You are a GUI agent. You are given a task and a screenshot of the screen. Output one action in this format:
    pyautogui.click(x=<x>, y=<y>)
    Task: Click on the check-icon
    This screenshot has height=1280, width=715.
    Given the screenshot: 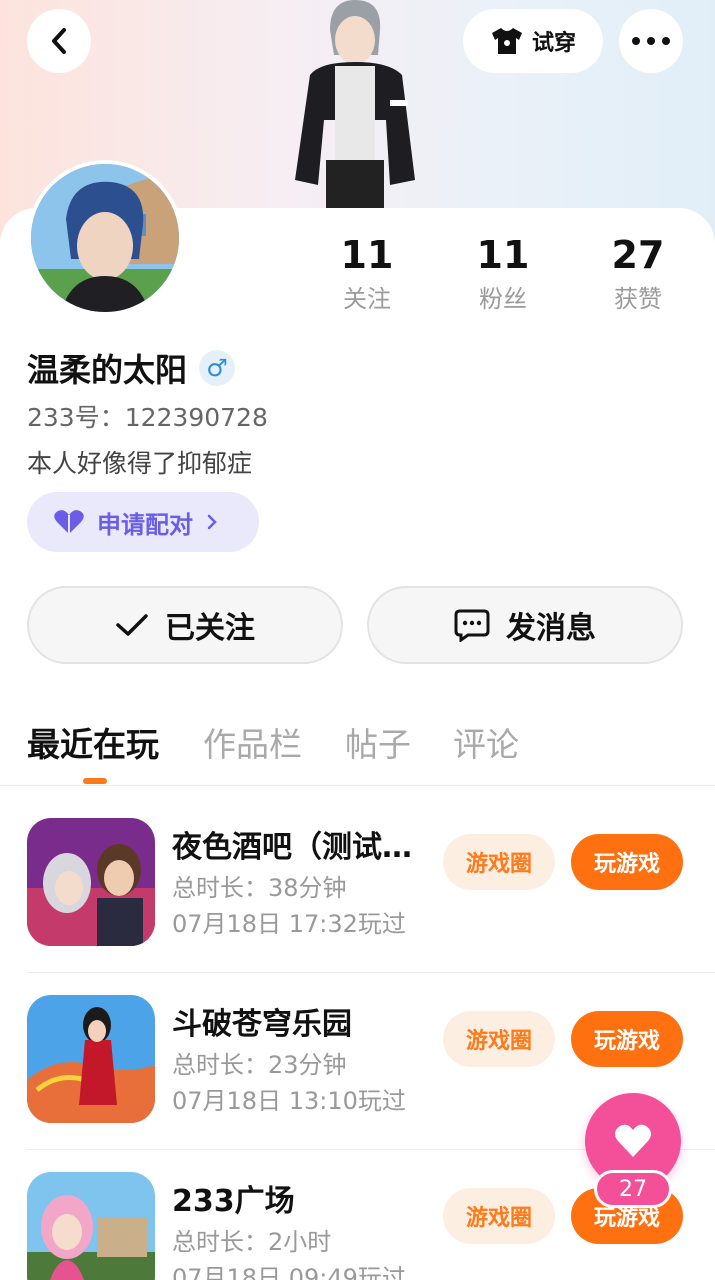 What is the action you would take?
    pyautogui.click(x=132, y=625)
    